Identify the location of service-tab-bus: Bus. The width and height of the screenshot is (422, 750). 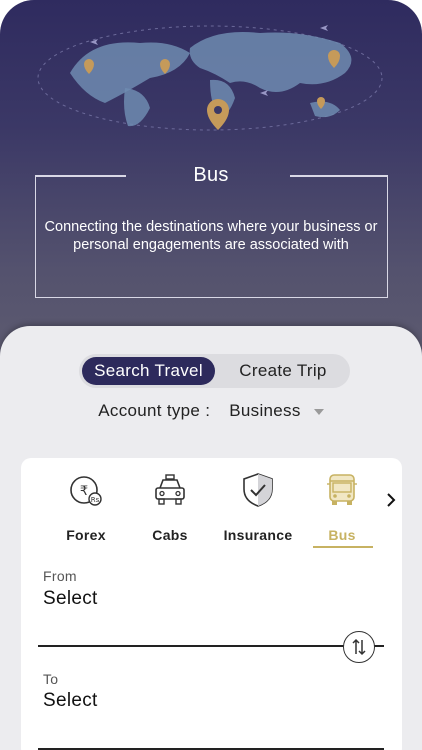
(342, 507).